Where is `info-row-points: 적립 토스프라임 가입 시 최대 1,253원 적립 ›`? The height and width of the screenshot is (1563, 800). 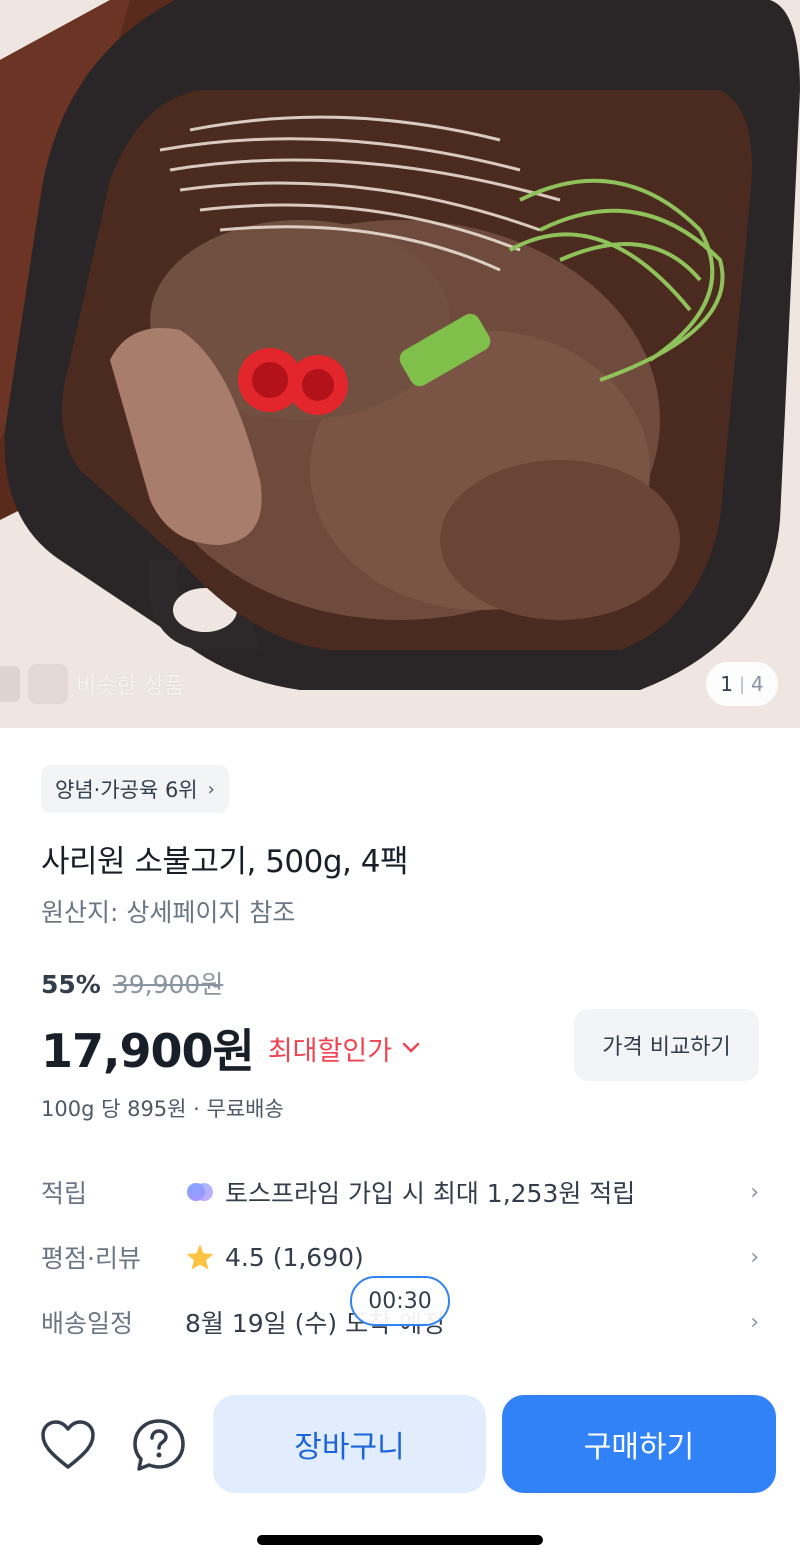
info-row-points: 적립 토스프라임 가입 시 최대 1,253원 적립 › is located at coordinates (400, 1192).